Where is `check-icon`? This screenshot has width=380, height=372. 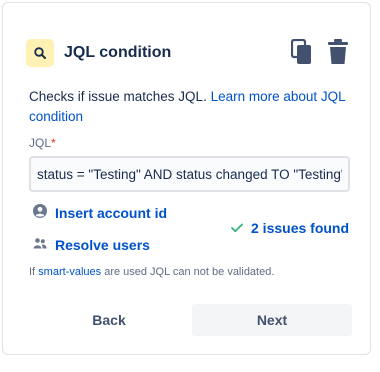 check-icon is located at coordinates (237, 228).